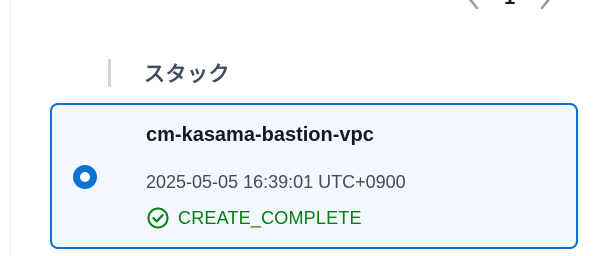  Describe the element at coordinates (158, 218) in the screenshot. I see `check-circle-icon` at that location.